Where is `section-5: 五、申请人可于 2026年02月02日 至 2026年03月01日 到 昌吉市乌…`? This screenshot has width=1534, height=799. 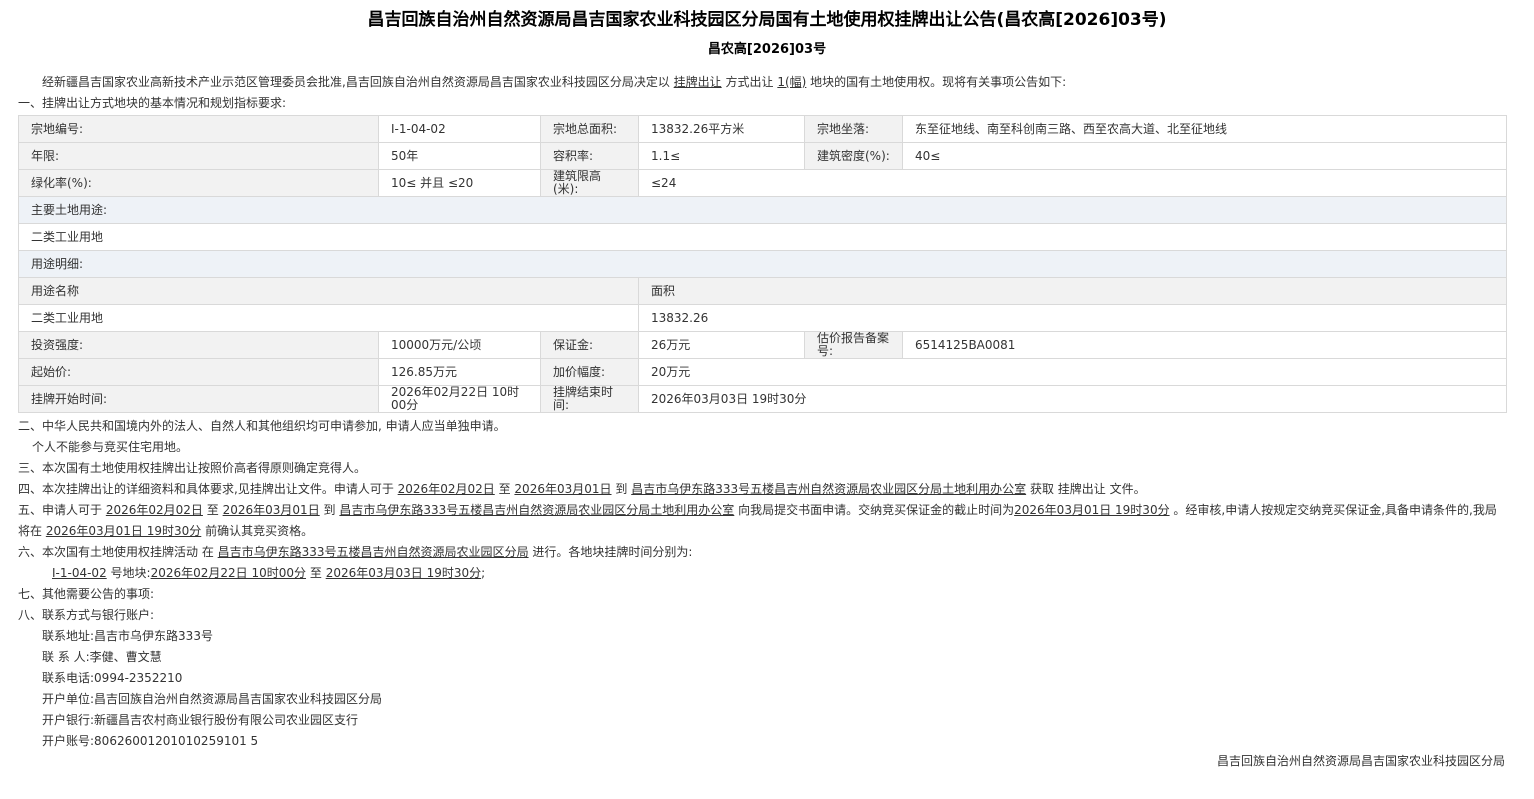
section-5: 五、申请人可于 2026年02月02日 至 2026年03月01日 到 昌吉市乌… is located at coordinates (763, 521).